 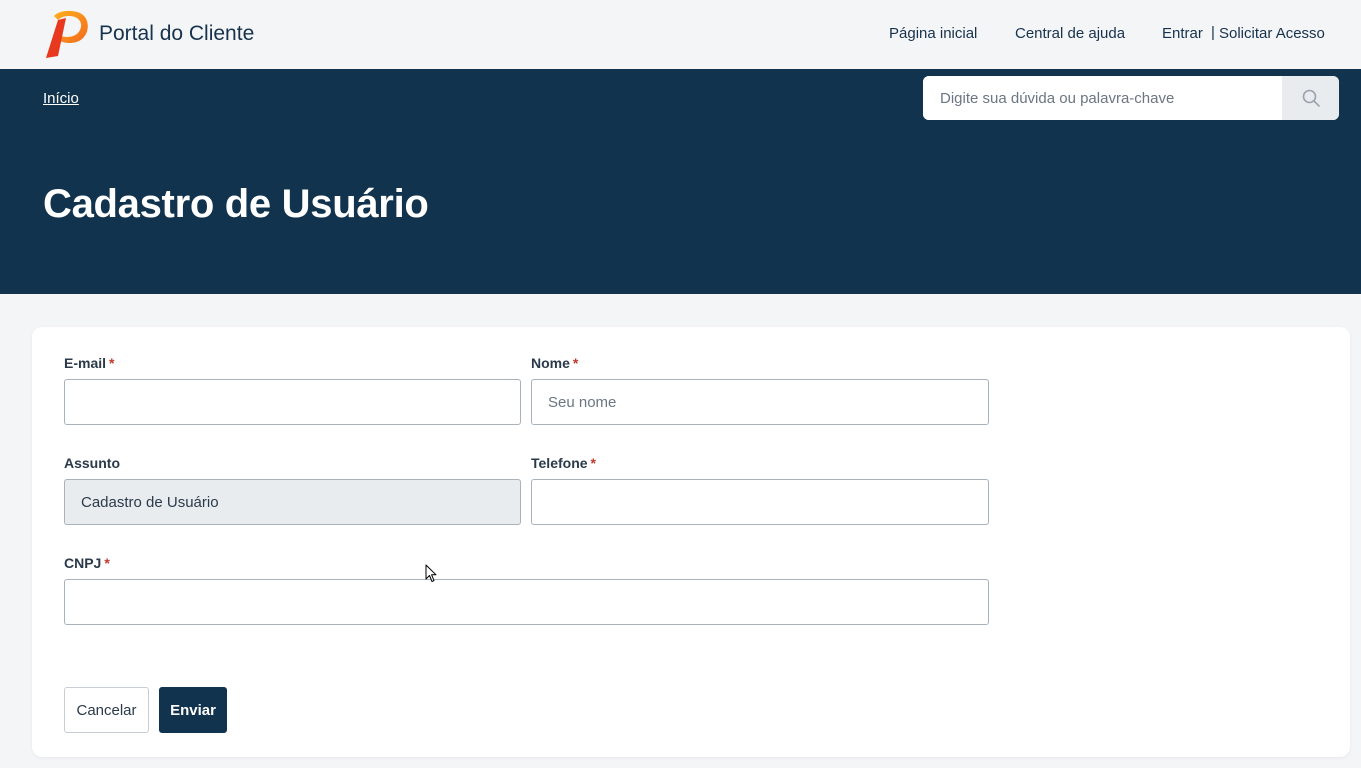 I want to click on telefone-field, so click(x=760, y=502).